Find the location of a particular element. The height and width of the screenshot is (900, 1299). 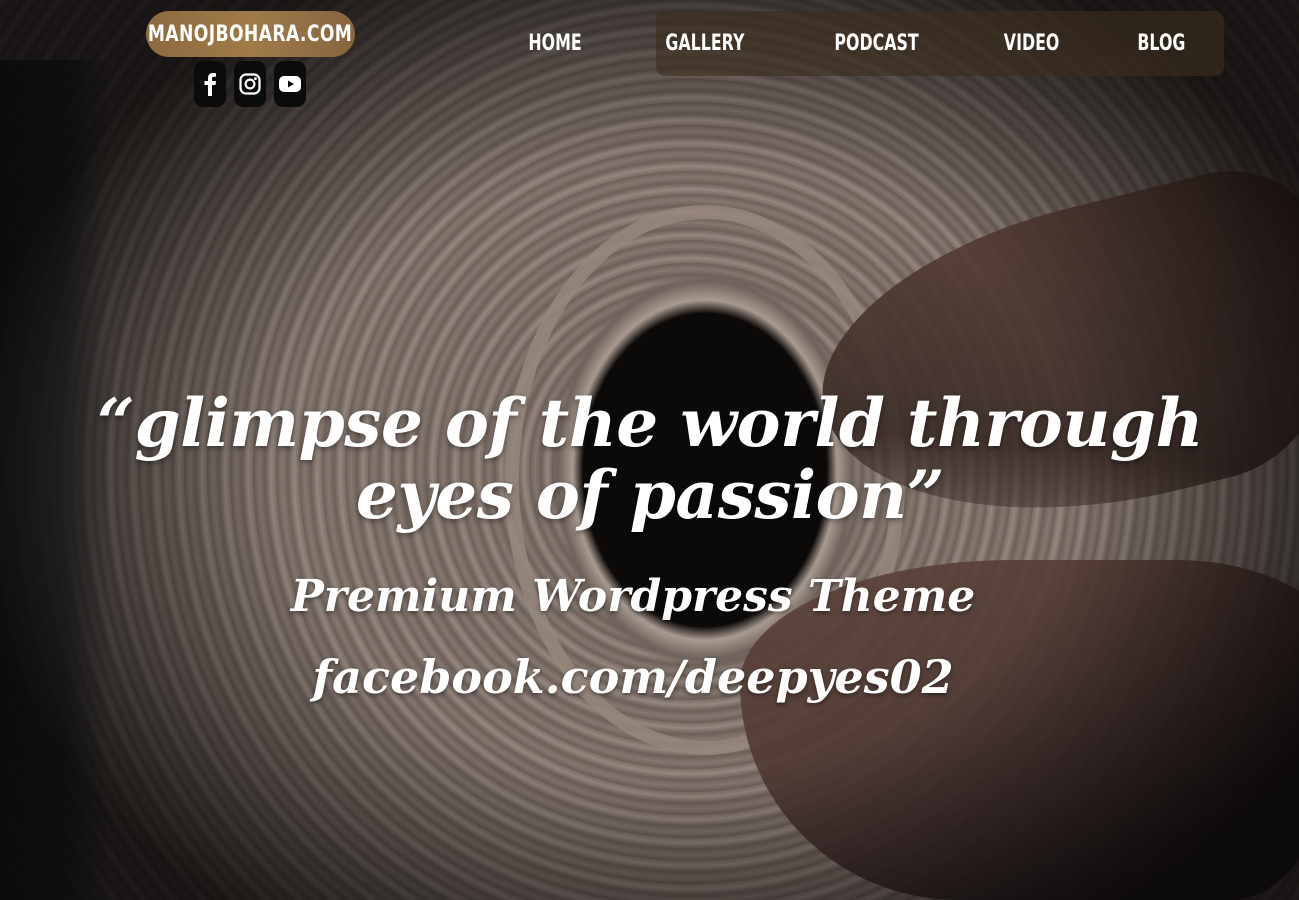

site-logo-text: MANOJBOHARA.COM is located at coordinates (250, 34).